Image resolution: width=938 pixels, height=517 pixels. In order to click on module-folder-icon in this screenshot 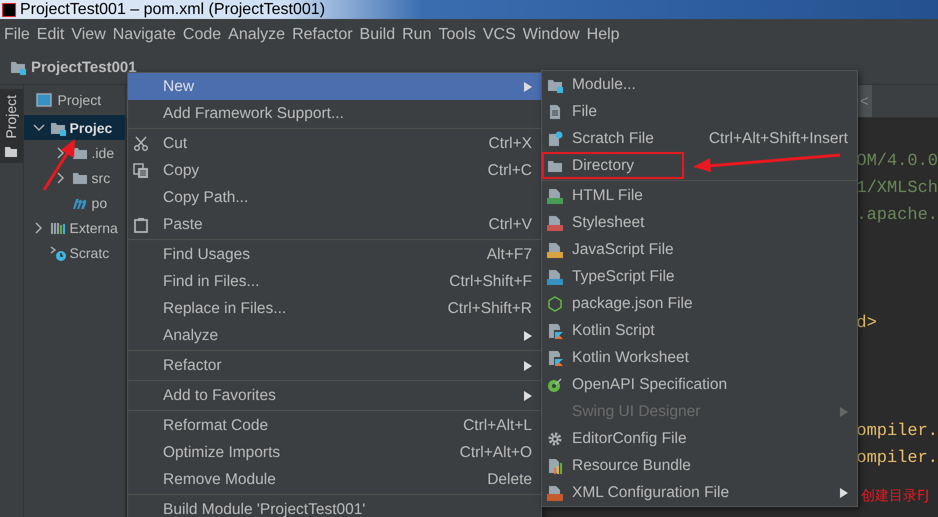, I will do `click(18, 67)`.